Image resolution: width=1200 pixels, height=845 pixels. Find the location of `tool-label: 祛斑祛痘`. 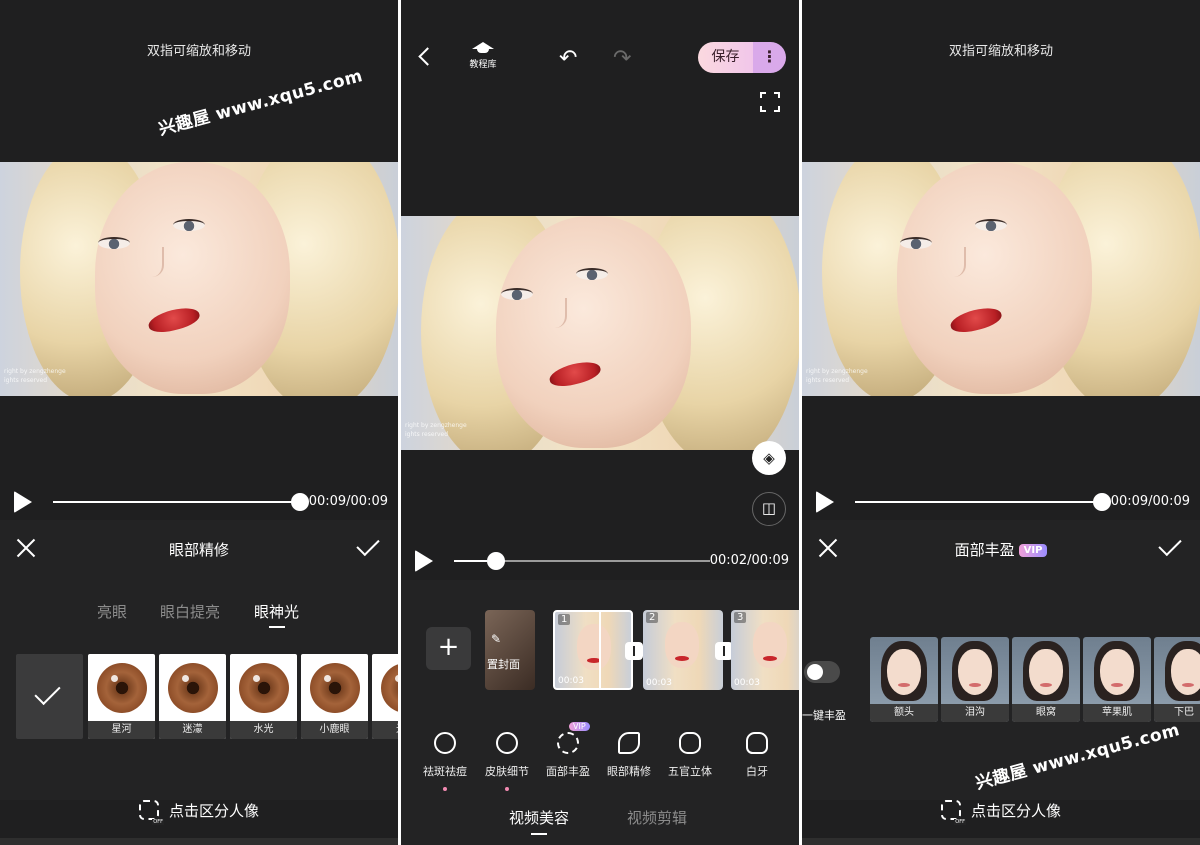

tool-label: 祛斑祛痘 is located at coordinates (445, 771).